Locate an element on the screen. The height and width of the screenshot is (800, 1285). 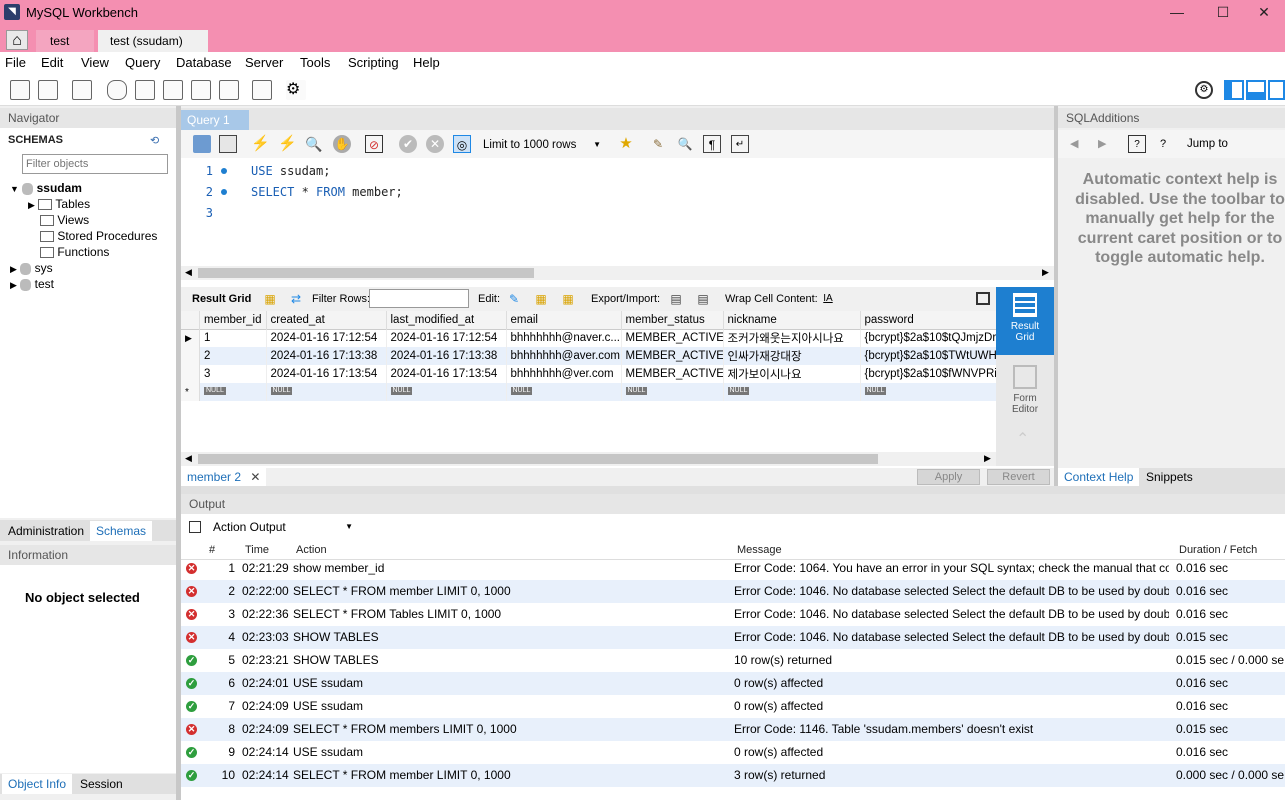
reconnect-icon: ⚙ is located at coordinates (296, 90).